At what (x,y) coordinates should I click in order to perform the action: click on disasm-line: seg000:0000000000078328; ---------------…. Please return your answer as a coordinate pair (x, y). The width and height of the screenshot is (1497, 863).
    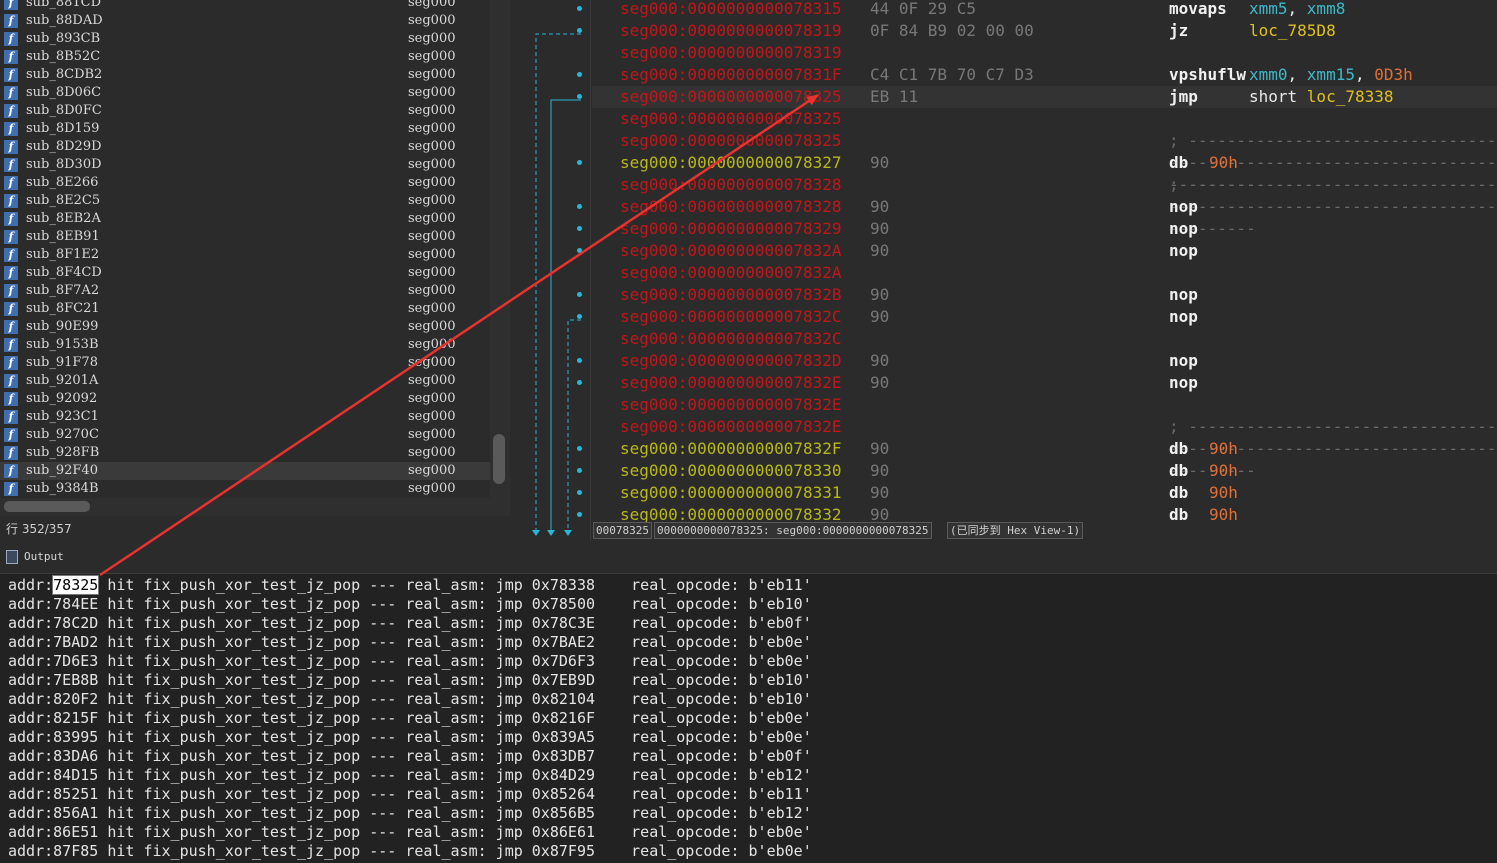
    Looking at the image, I should click on (1044, 206).